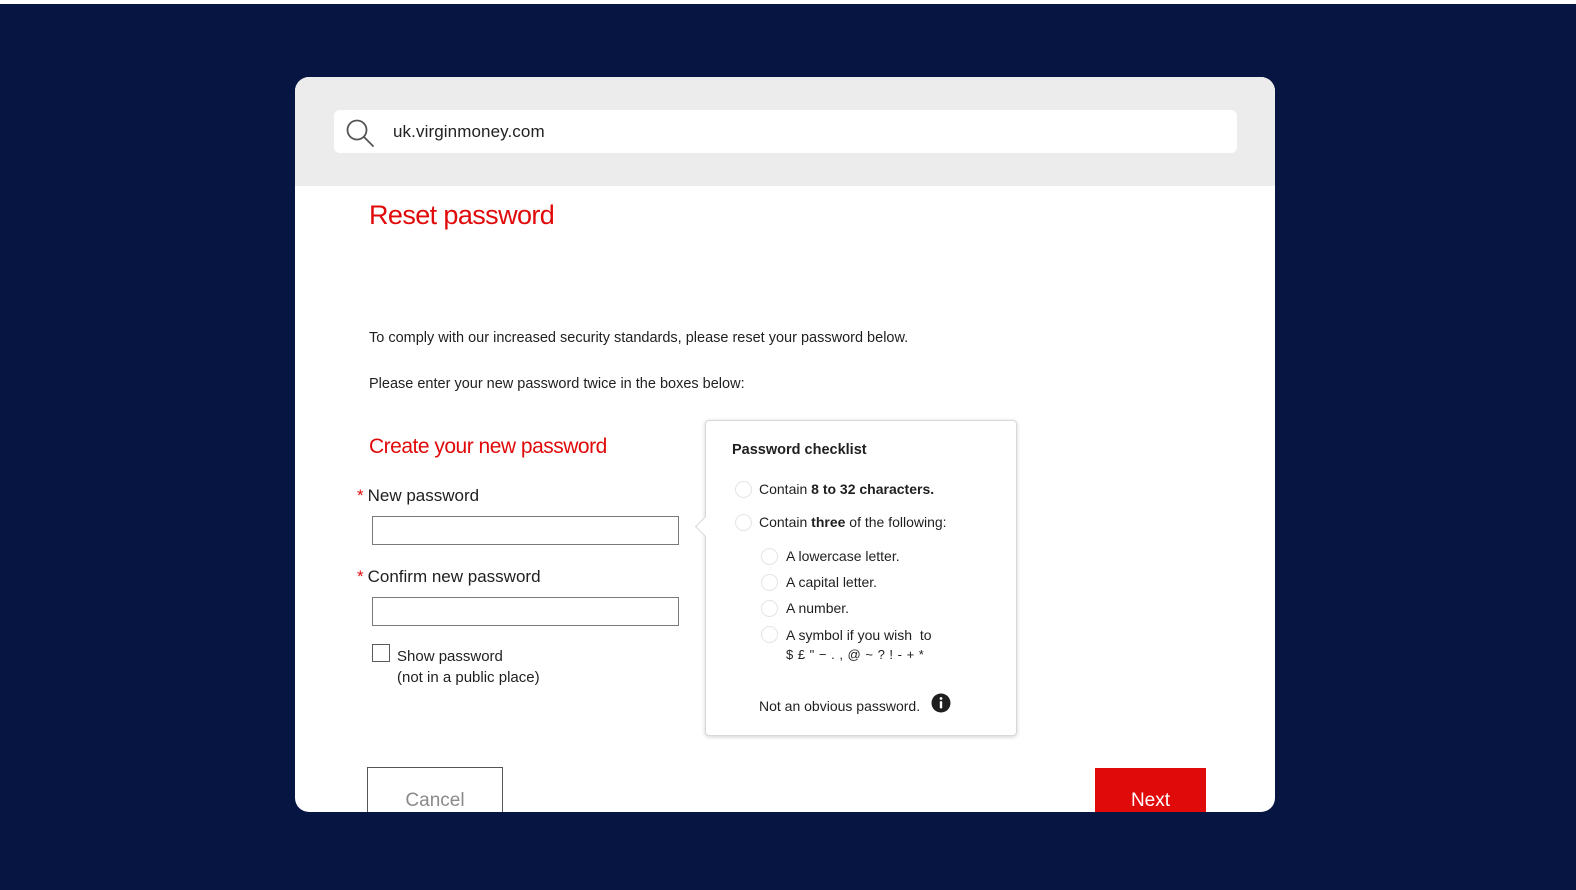 The width and height of the screenshot is (1576, 890). What do you see at coordinates (896, 522) in the screenshot?
I see `item-three-suffix: of the following:` at bounding box center [896, 522].